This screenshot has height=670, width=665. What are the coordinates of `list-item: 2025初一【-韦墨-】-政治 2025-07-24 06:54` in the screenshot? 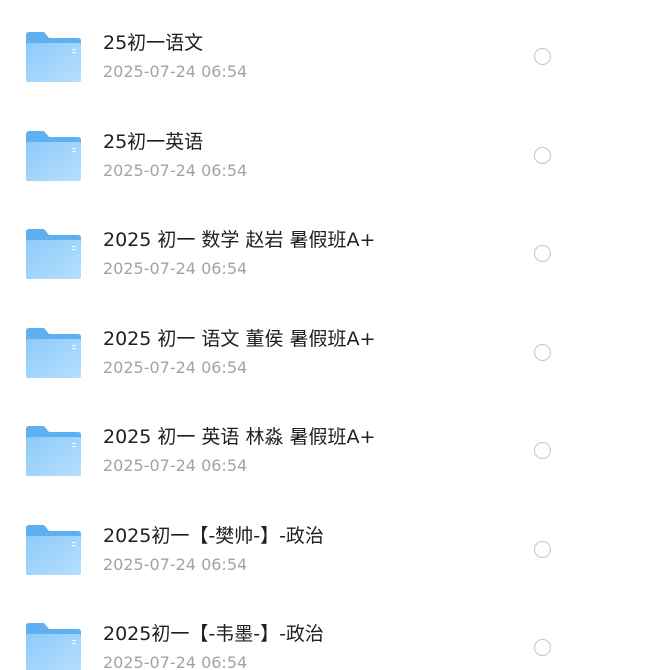 It's located at (332, 630).